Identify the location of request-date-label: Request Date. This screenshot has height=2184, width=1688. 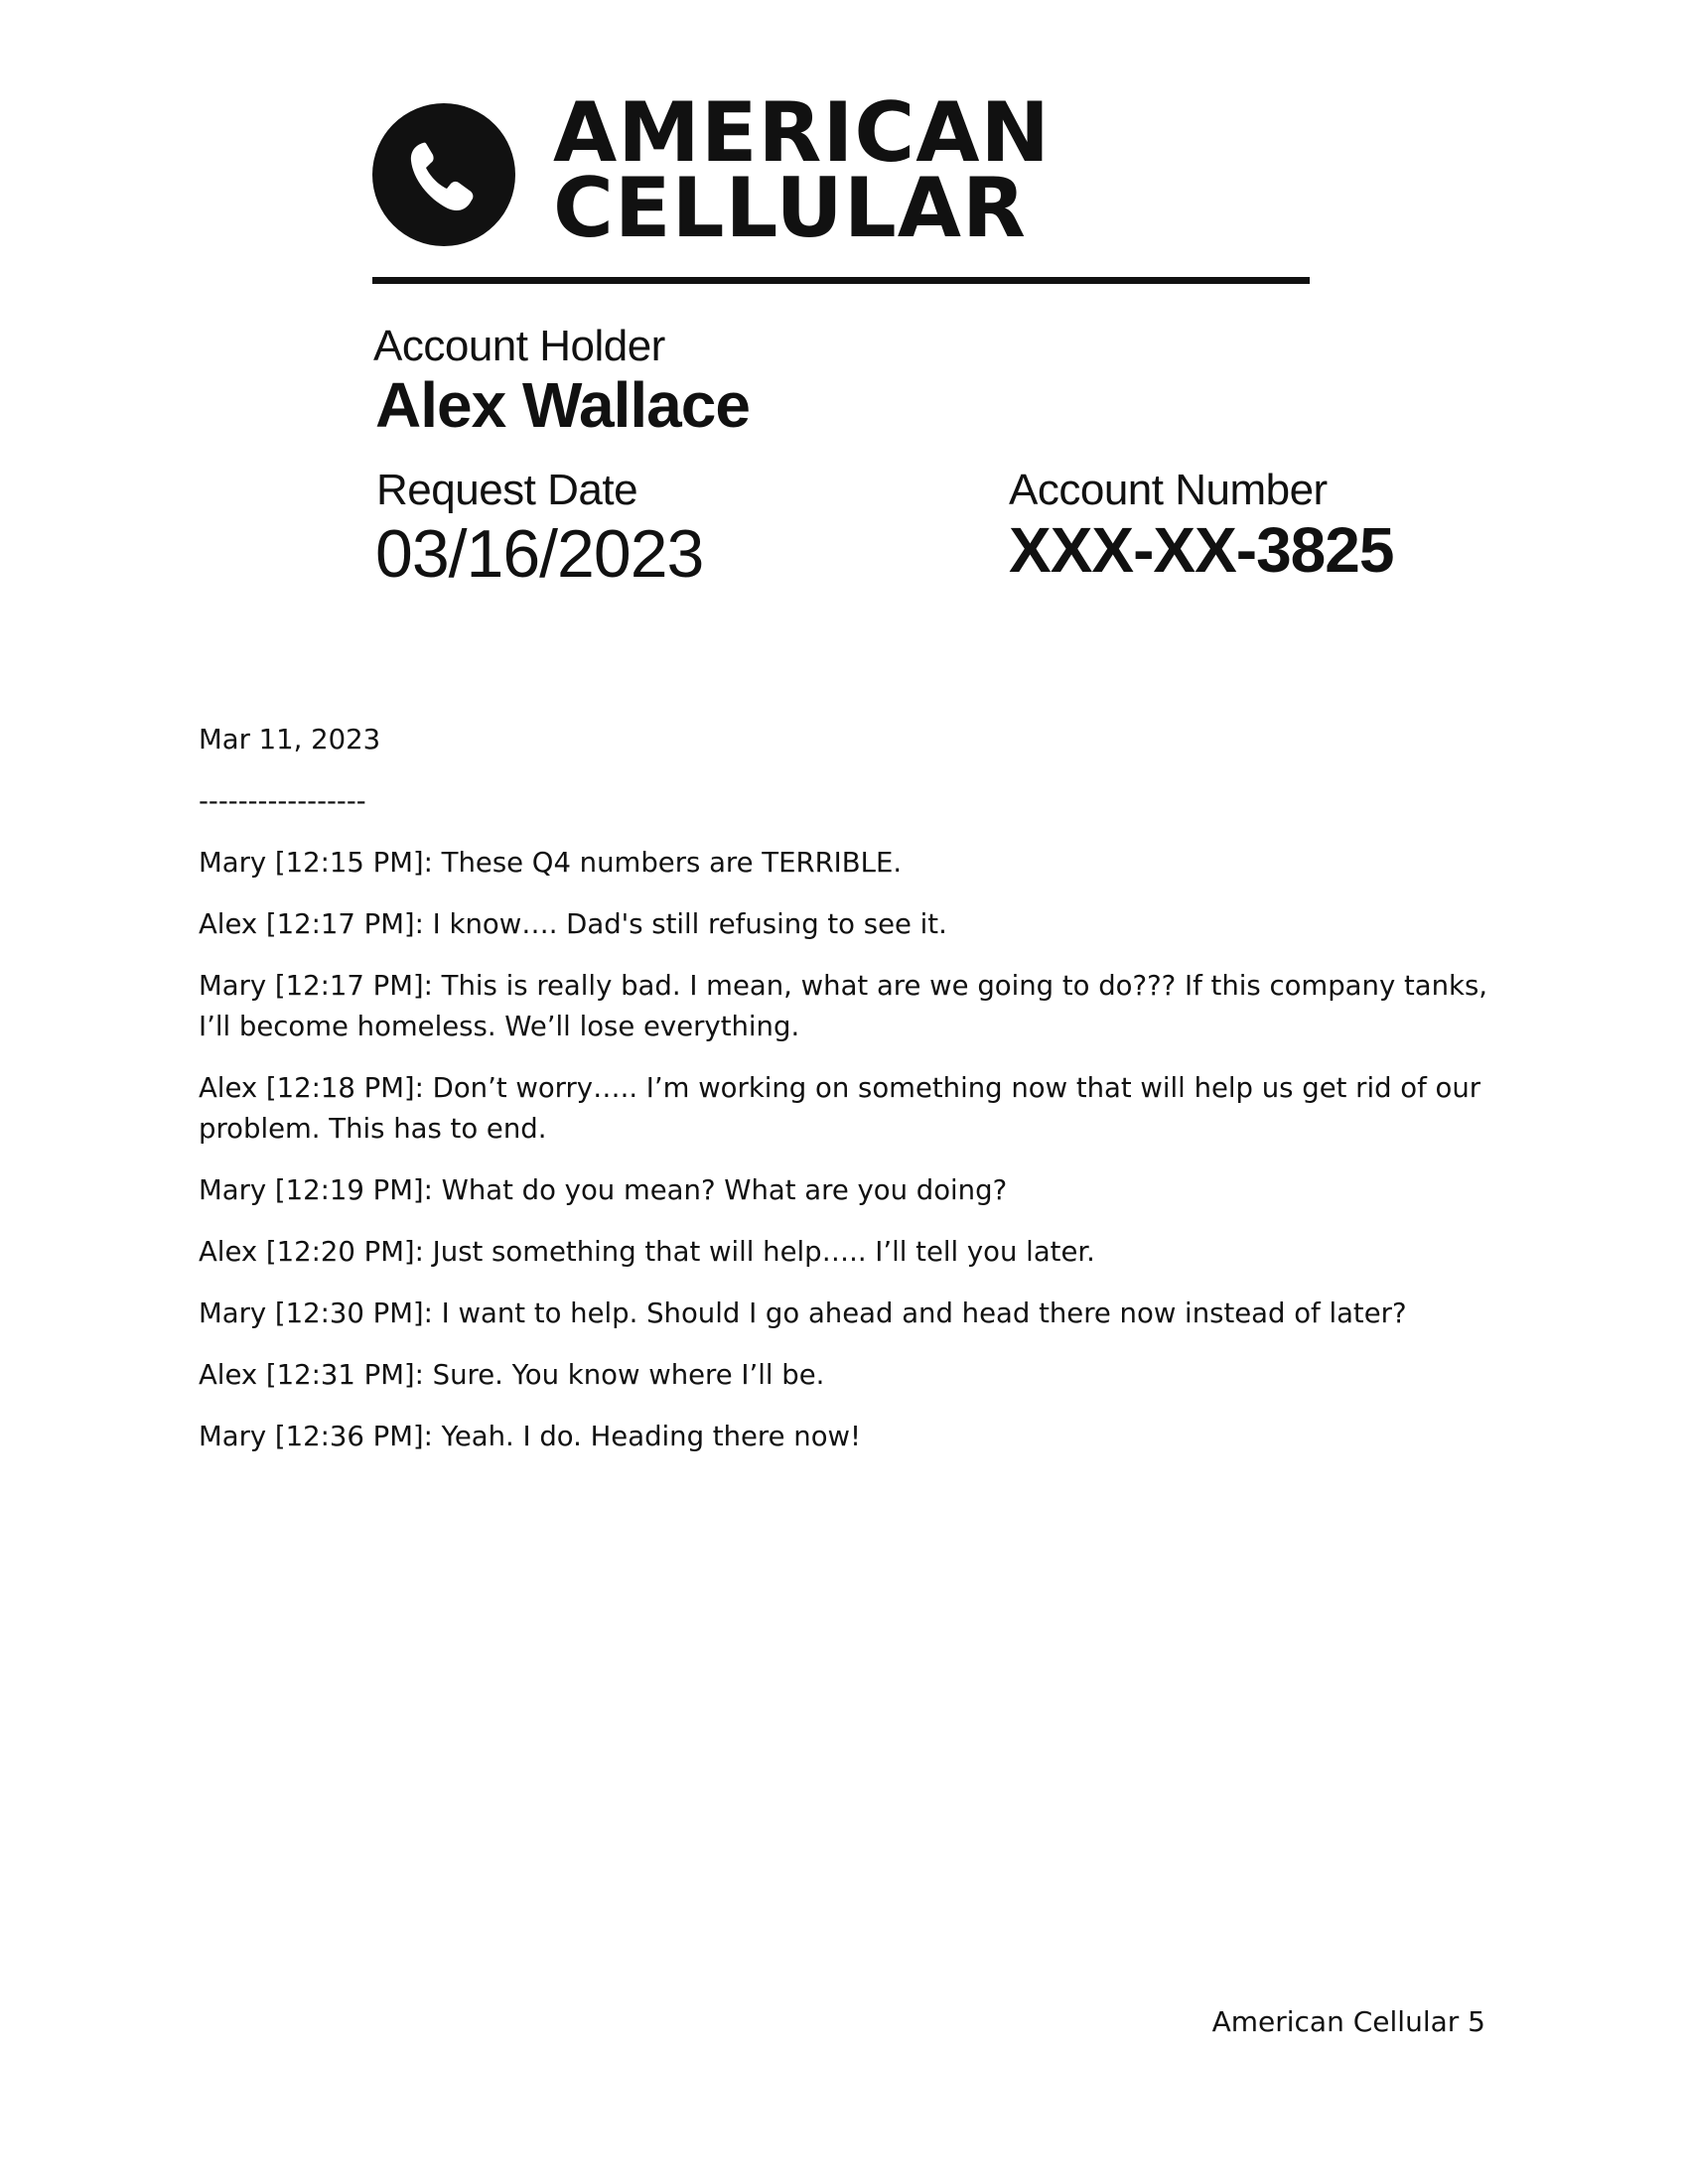
(507, 490).